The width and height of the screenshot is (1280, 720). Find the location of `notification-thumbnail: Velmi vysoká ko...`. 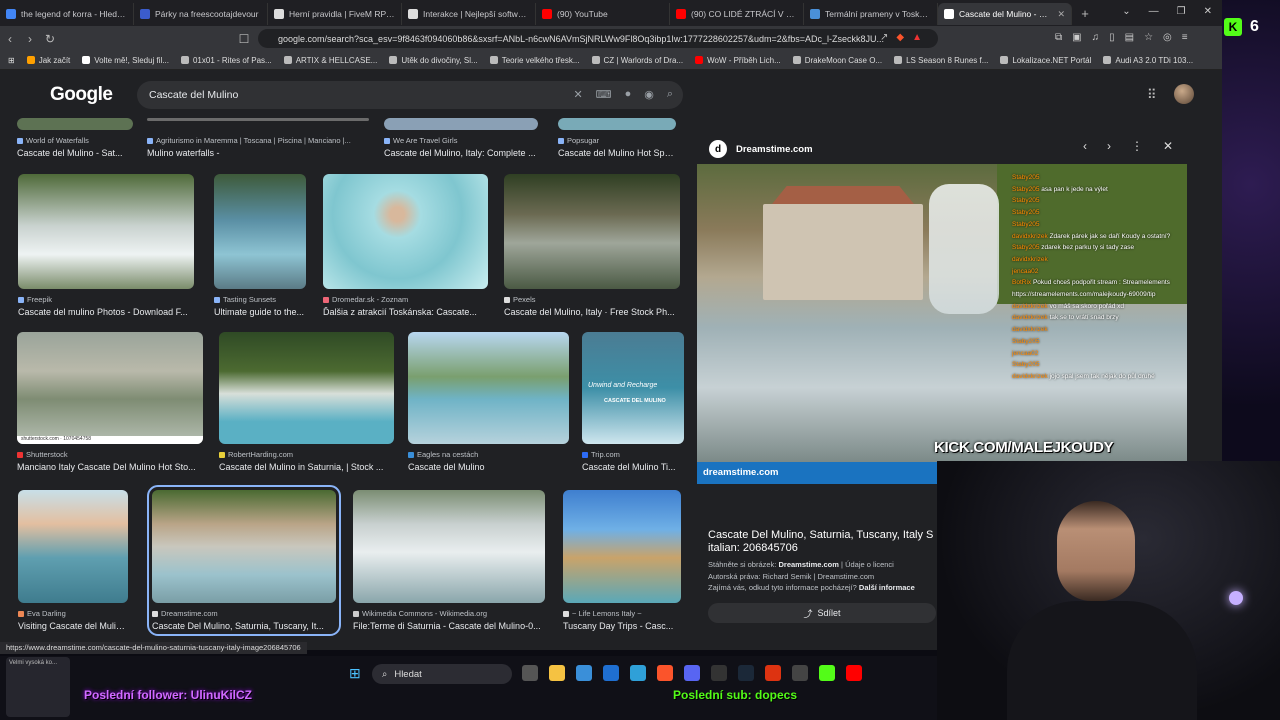

notification-thumbnail: Velmi vysoká ko... is located at coordinates (38, 687).